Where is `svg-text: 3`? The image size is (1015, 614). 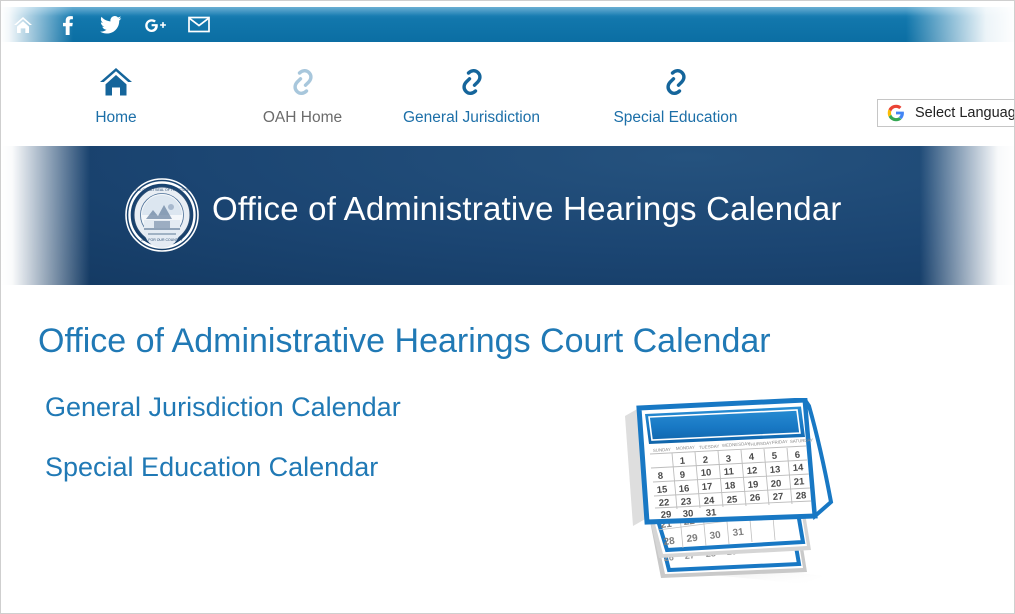
svg-text: 3 is located at coordinates (728, 459).